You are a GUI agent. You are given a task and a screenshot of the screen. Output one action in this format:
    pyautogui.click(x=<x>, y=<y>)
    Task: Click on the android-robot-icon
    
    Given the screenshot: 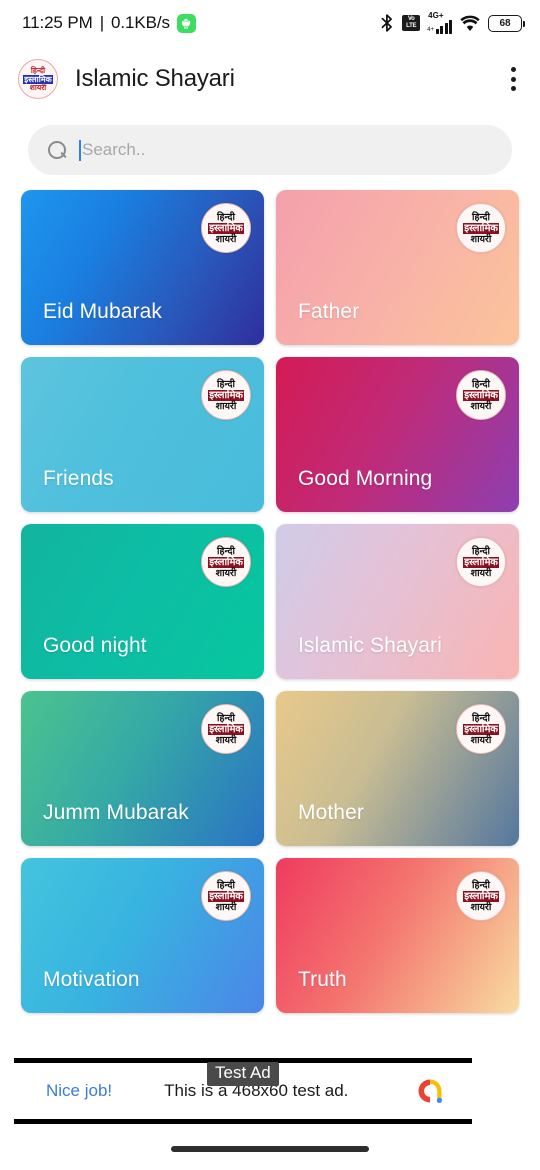 What is the action you would take?
    pyautogui.click(x=186, y=23)
    